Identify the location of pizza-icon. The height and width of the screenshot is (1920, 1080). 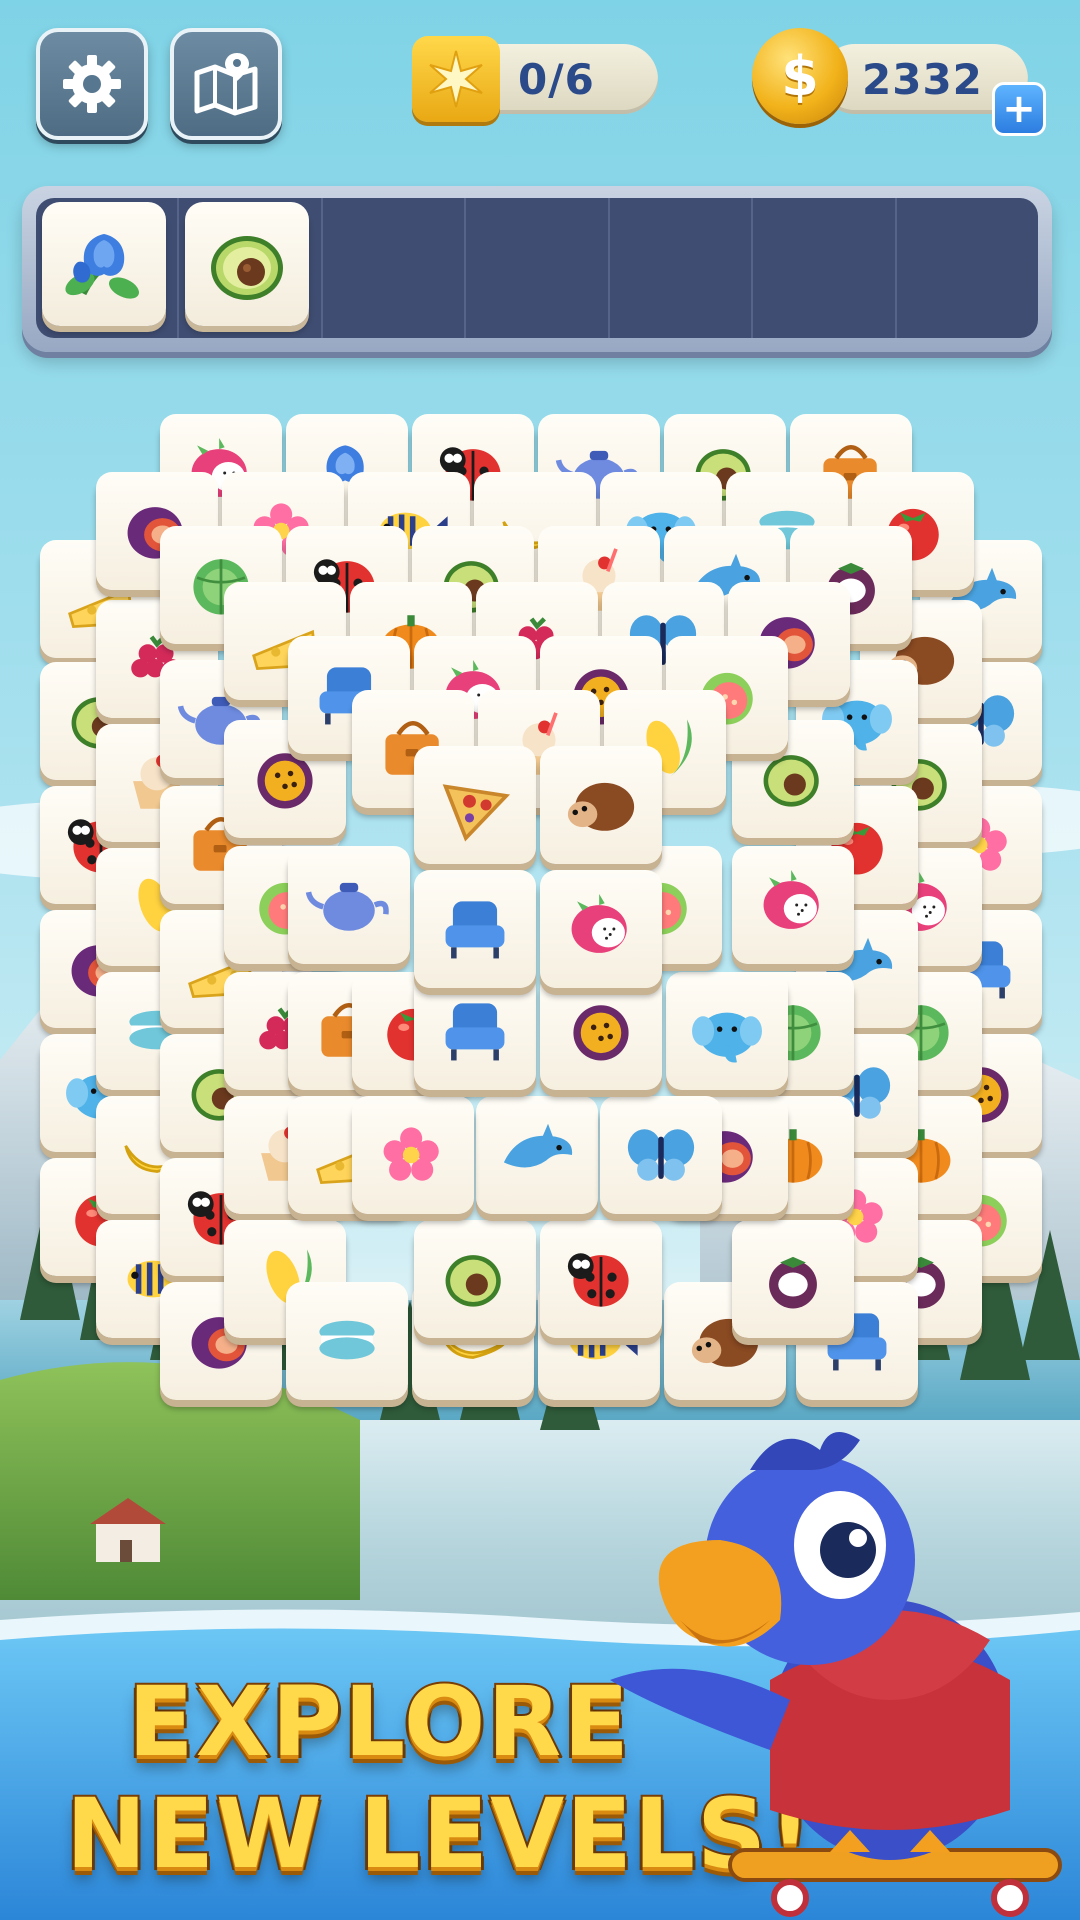
(476, 813).